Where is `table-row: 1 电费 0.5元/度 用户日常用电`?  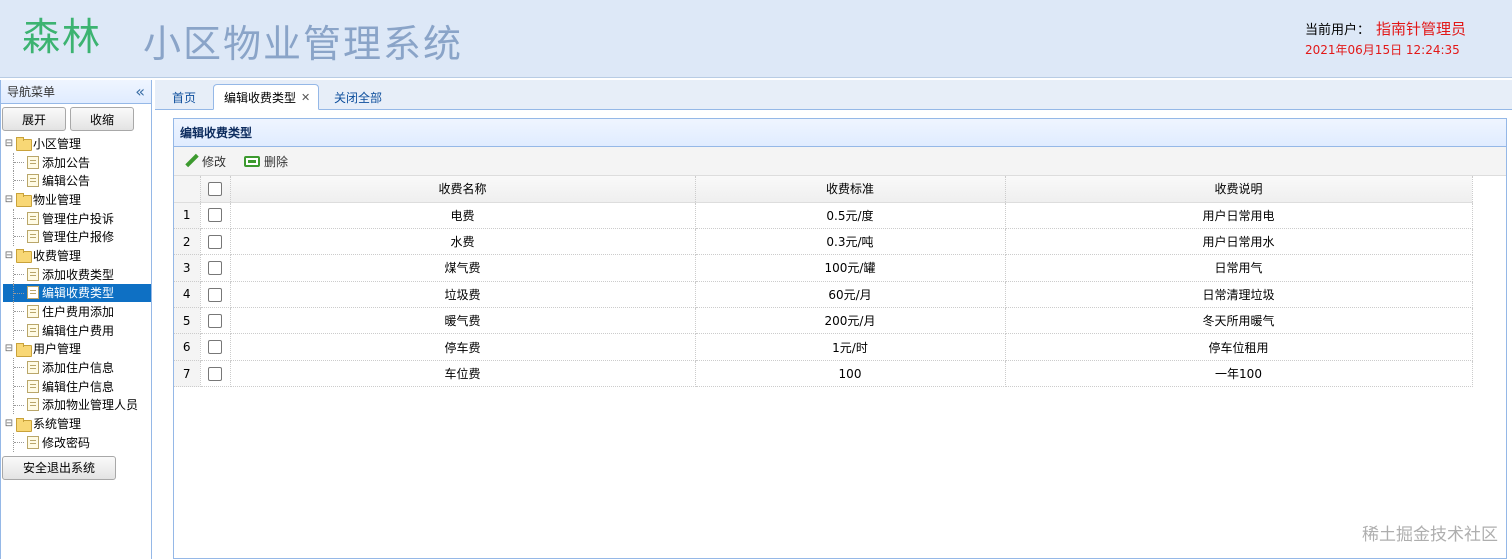
table-row: 1 电费 0.5元/度 用户日常用电 is located at coordinates (823, 215).